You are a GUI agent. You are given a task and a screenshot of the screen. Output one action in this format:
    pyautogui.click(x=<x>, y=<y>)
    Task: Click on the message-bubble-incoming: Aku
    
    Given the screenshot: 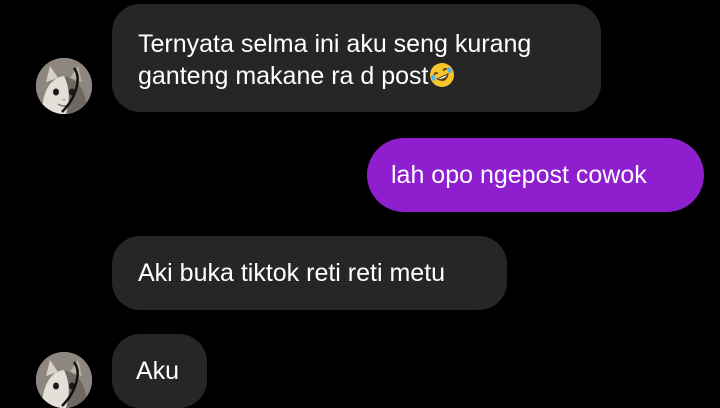 What is the action you would take?
    pyautogui.click(x=159, y=371)
    